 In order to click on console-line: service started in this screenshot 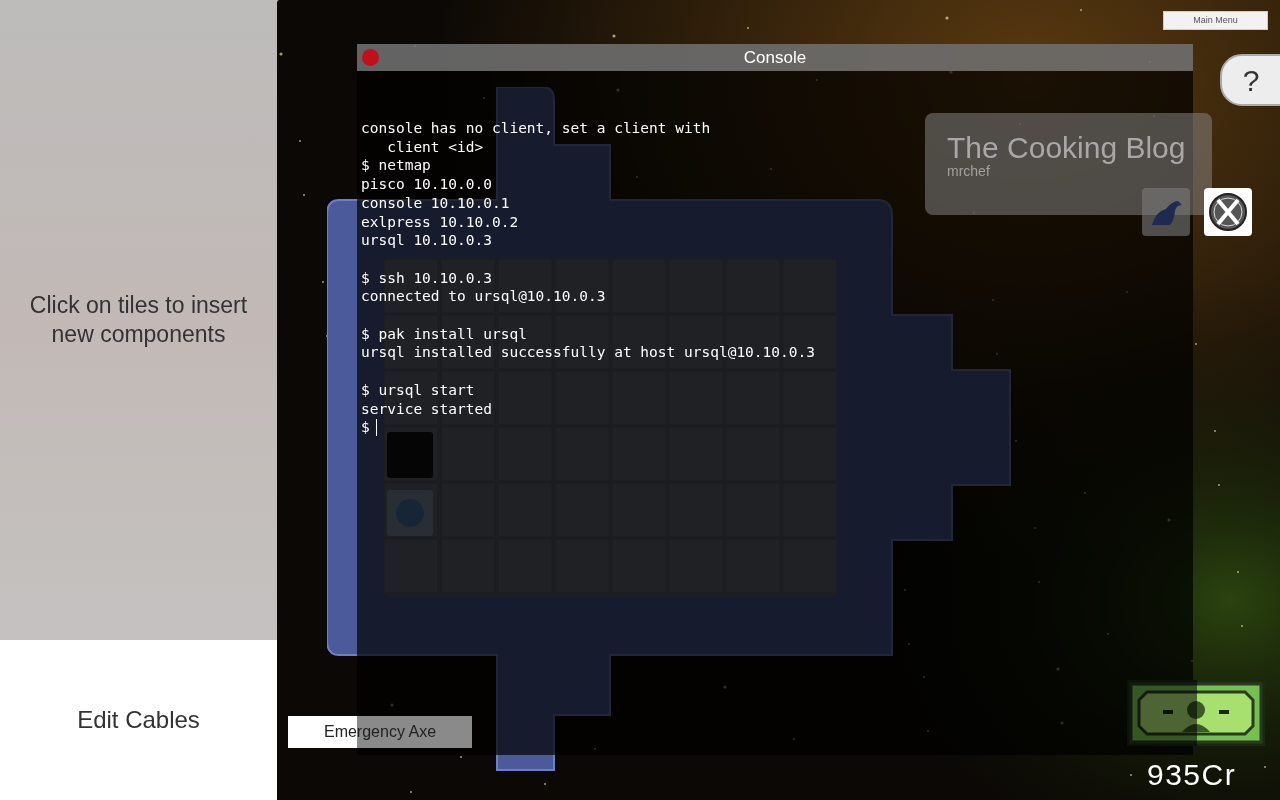, I will do `click(426, 409)`.